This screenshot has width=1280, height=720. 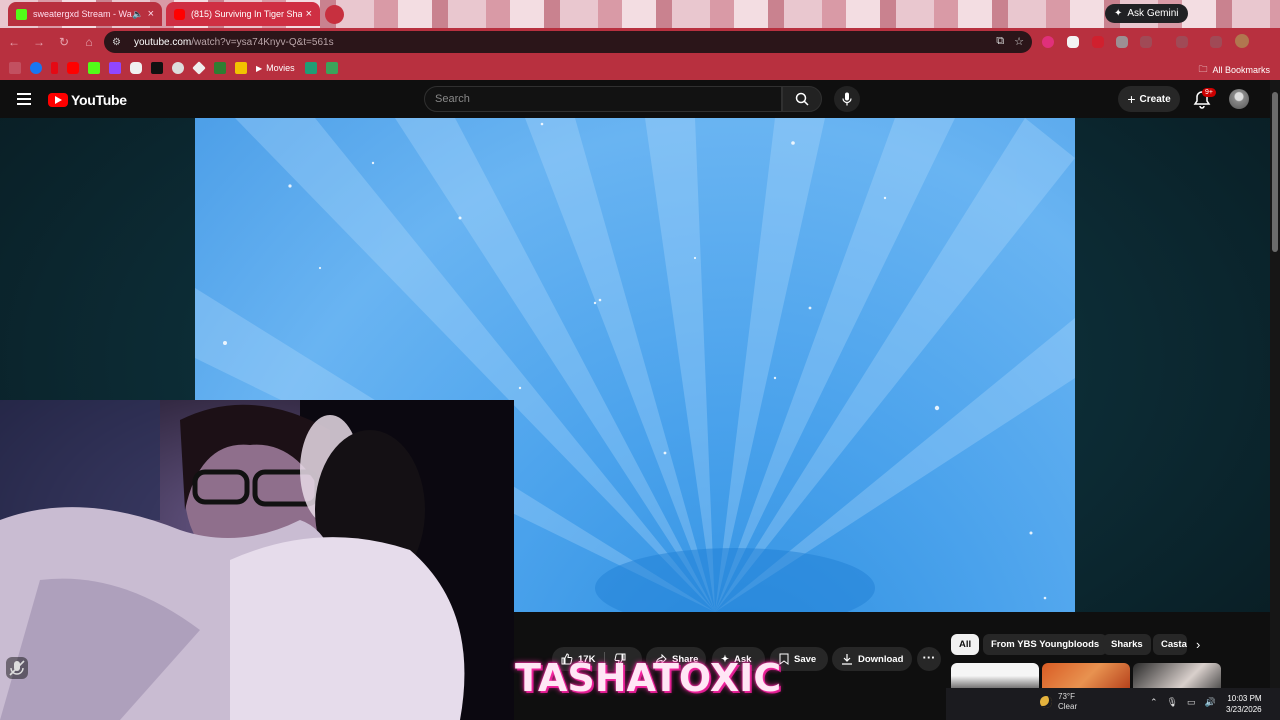 I want to click on chip-from-ybs-youngbloods: From YBS Youngbloods, so click(x=1045, y=644).